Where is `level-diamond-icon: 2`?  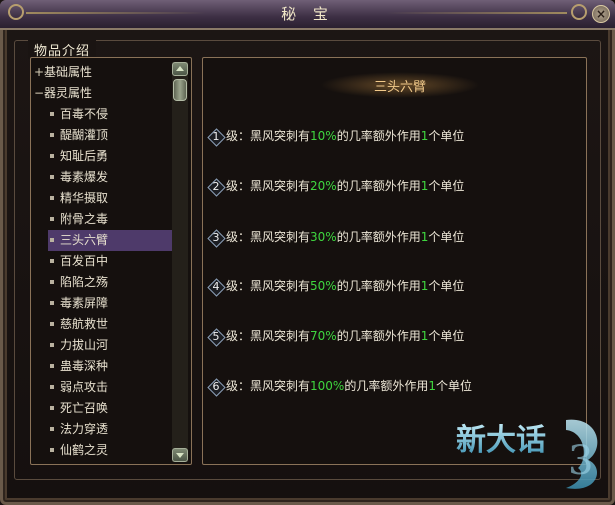
level-diamond-icon: 2 is located at coordinates (216, 187).